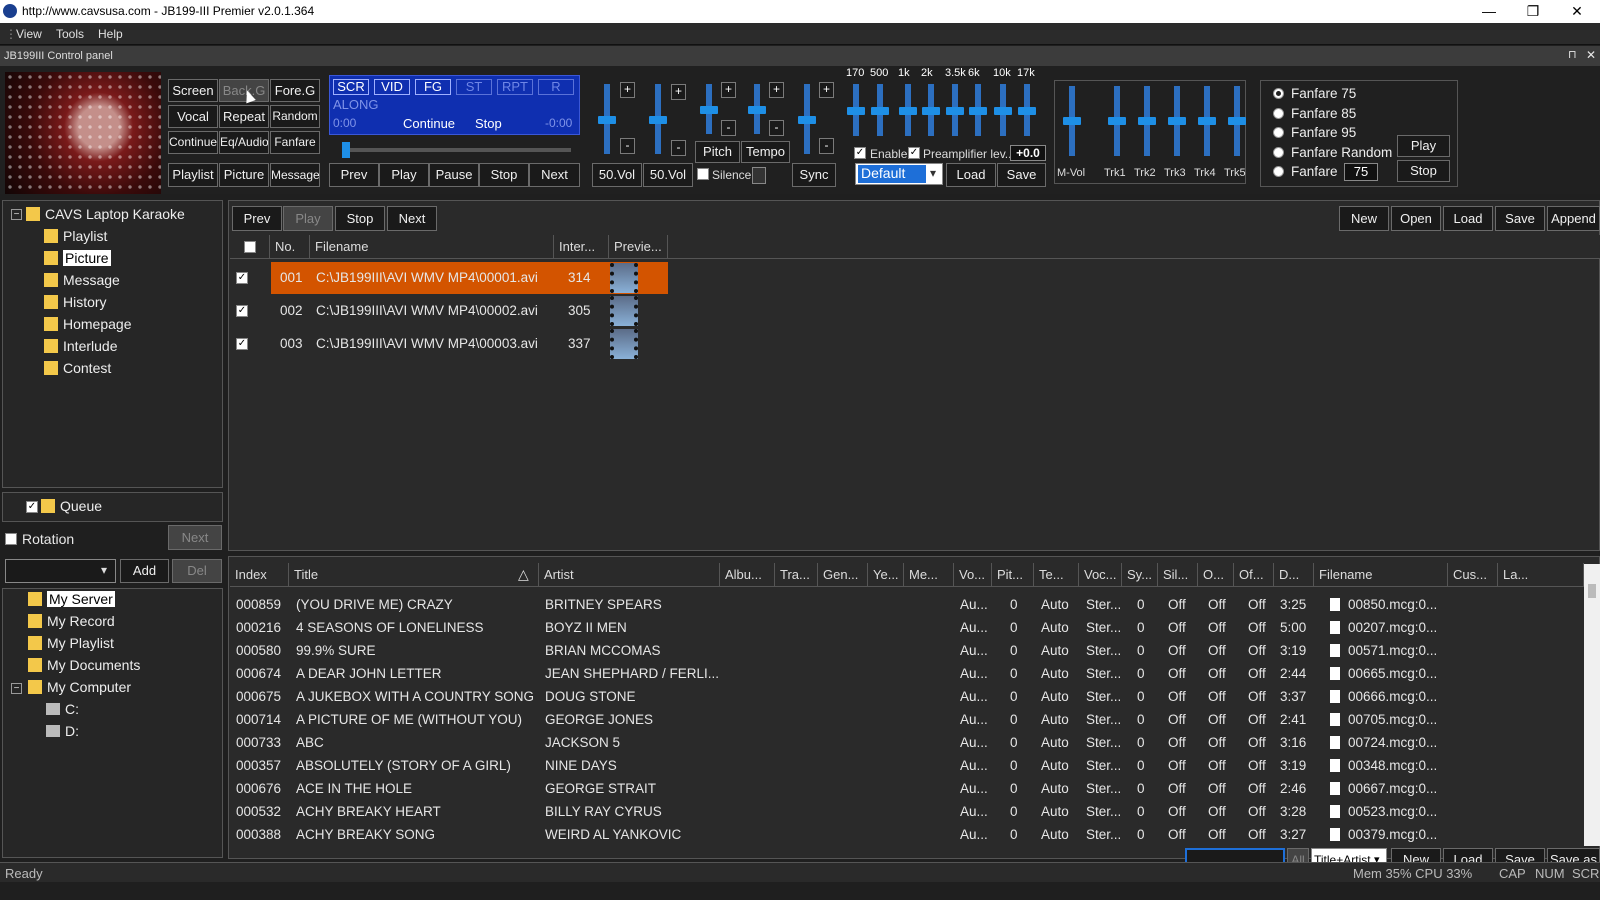 The height and width of the screenshot is (900, 1600). I want to click on picture-row-no: 002, so click(291, 310).